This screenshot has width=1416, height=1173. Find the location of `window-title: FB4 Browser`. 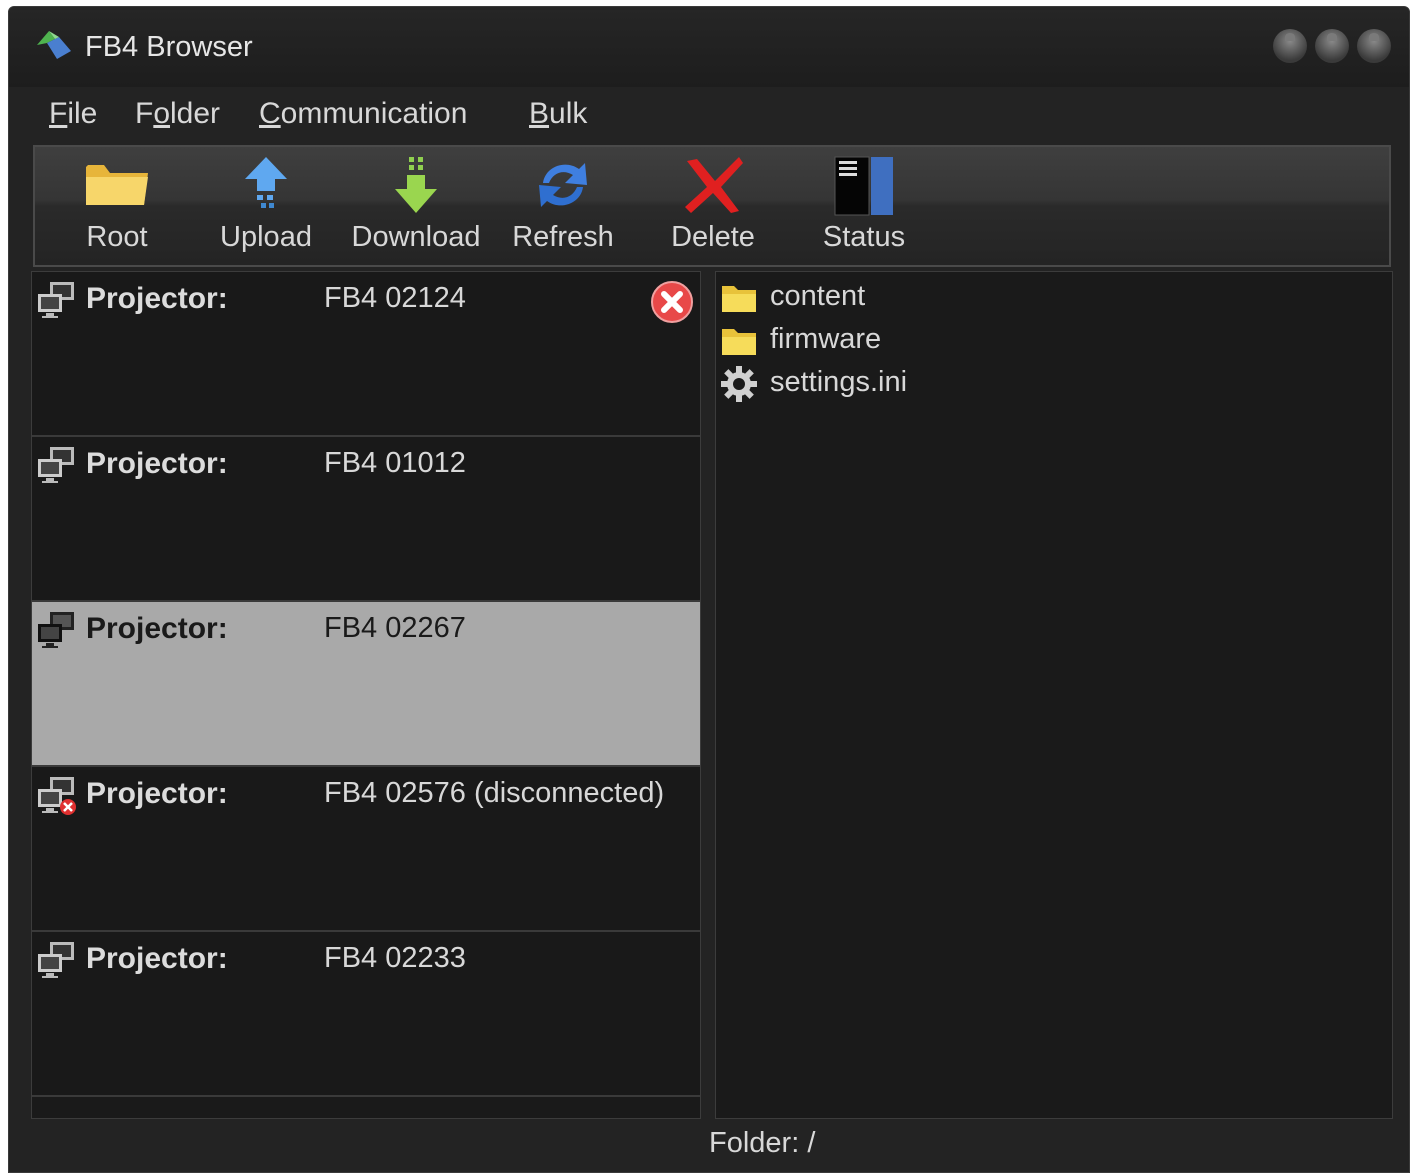

window-title: FB4 Browser is located at coordinates (169, 47).